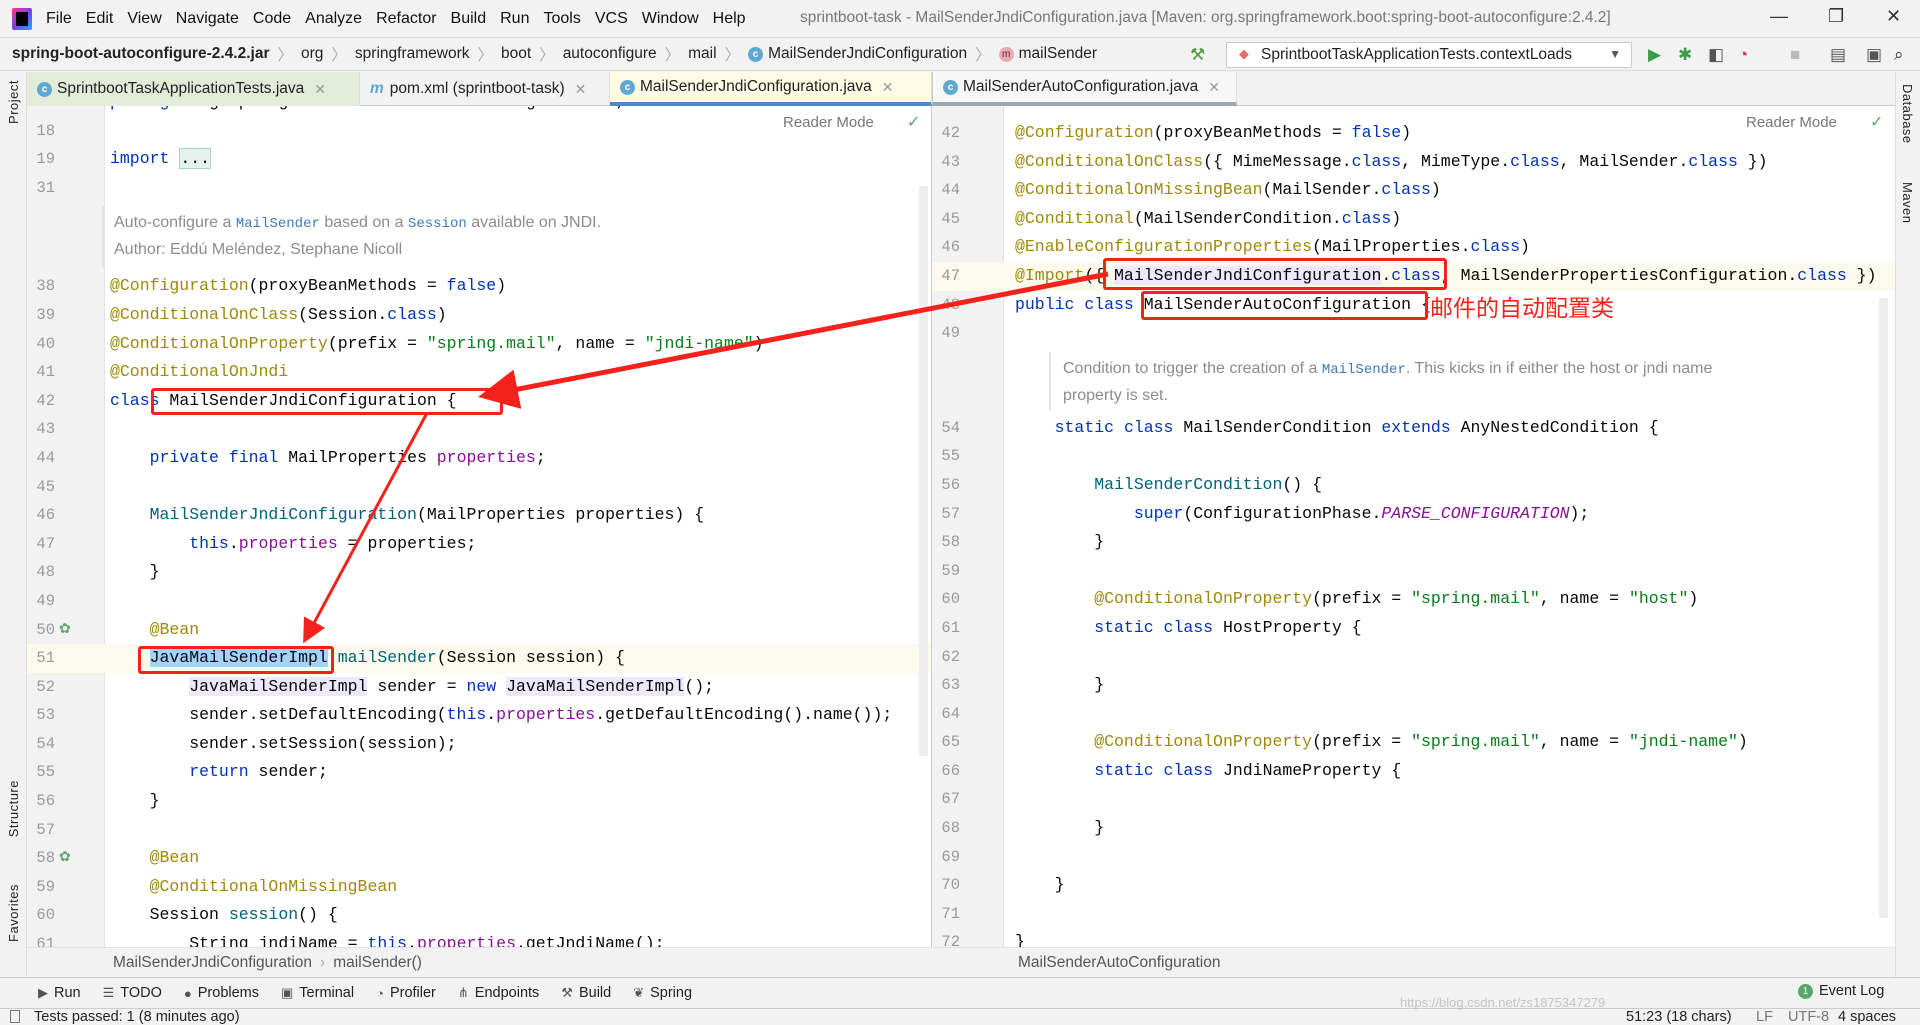  Describe the element at coordinates (207, 19) in the screenshot. I see `menu-navigate: Navigate` at that location.